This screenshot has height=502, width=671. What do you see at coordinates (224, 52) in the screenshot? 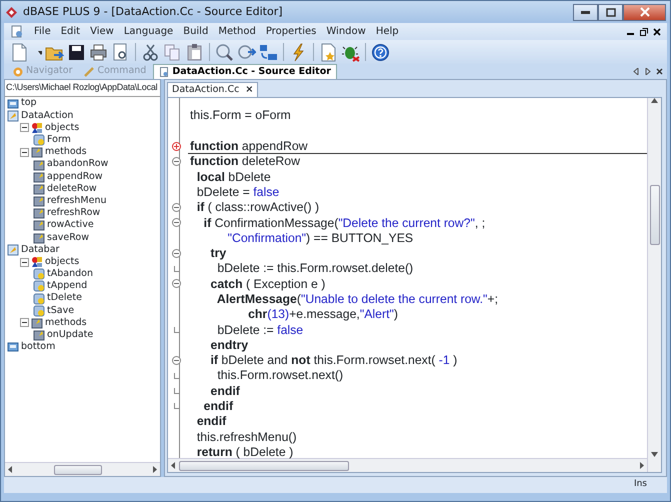
I see `magnifier-icon` at bounding box center [224, 52].